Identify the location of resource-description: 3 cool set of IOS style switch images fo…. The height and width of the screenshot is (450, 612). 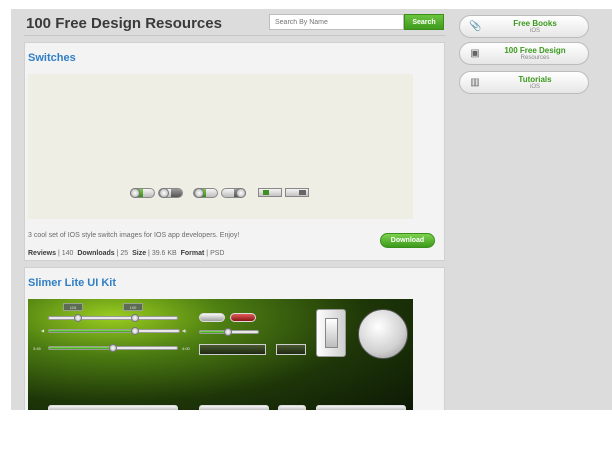
(134, 235).